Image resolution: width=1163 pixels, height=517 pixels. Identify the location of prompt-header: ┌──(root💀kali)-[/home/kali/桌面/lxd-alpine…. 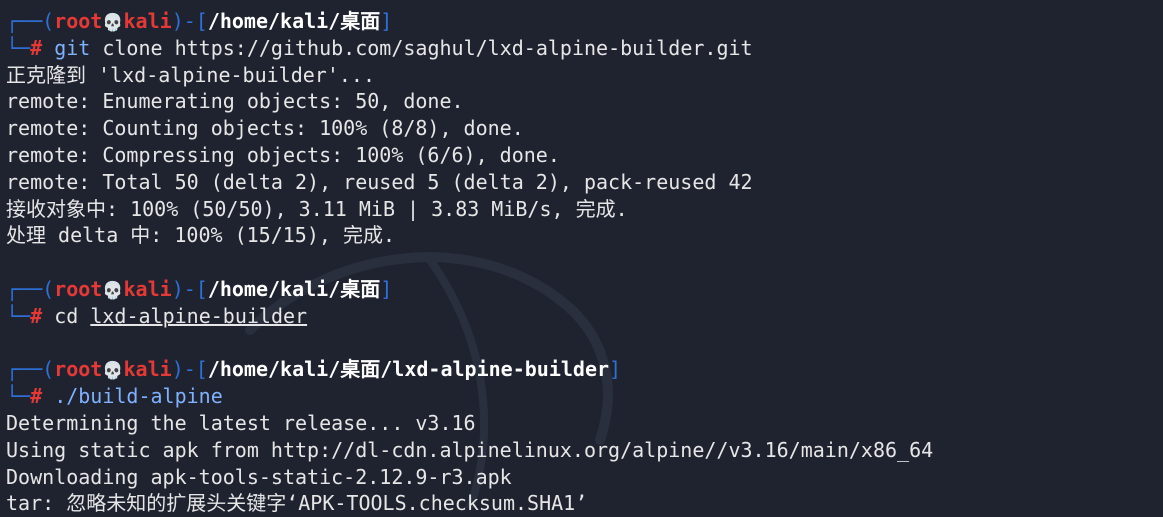
(314, 369).